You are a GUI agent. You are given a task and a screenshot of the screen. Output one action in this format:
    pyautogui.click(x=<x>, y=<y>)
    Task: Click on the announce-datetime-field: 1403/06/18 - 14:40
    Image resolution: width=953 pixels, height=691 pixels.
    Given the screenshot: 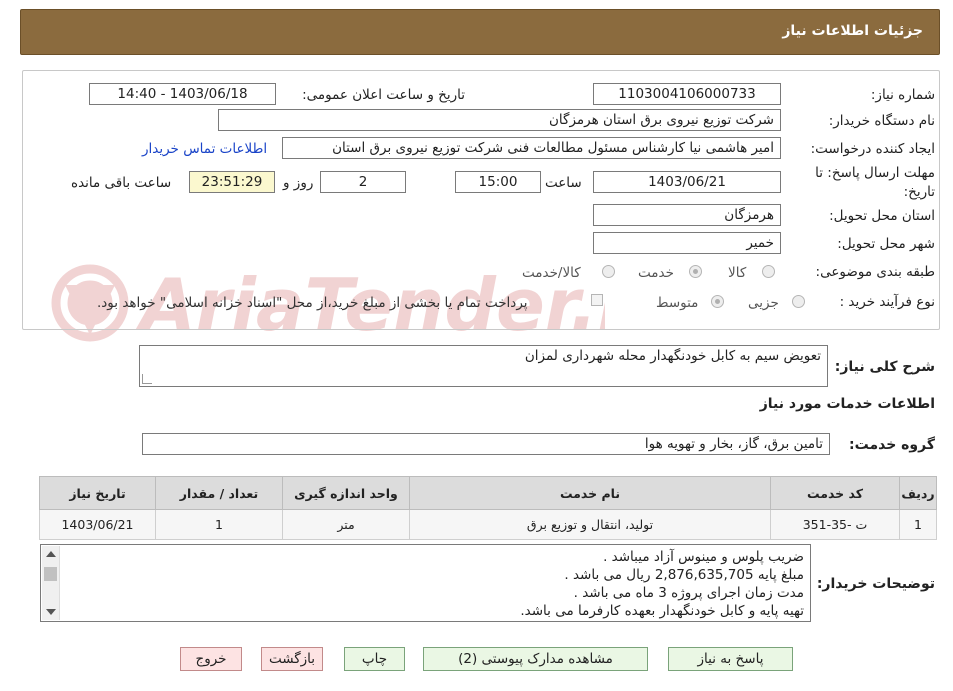 What is the action you would take?
    pyautogui.click(x=182, y=94)
    